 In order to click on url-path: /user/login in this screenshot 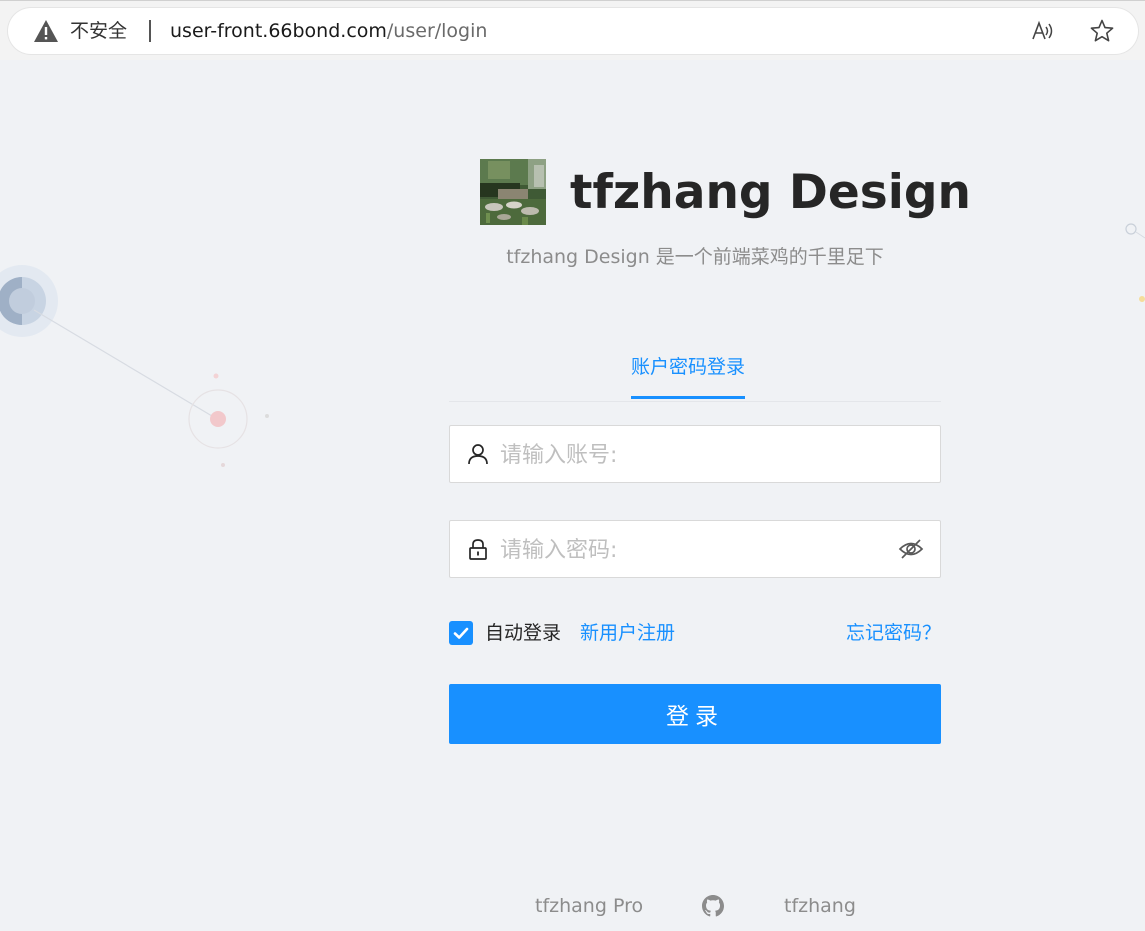, I will do `click(437, 31)`.